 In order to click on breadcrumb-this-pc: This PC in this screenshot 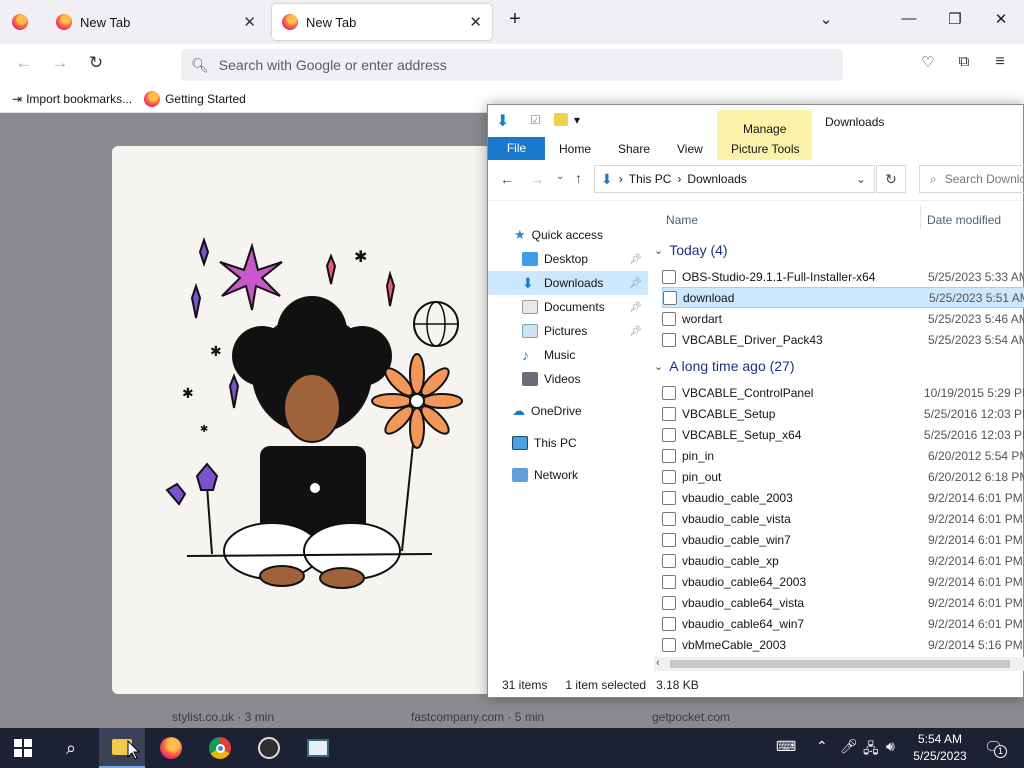, I will do `click(650, 179)`.